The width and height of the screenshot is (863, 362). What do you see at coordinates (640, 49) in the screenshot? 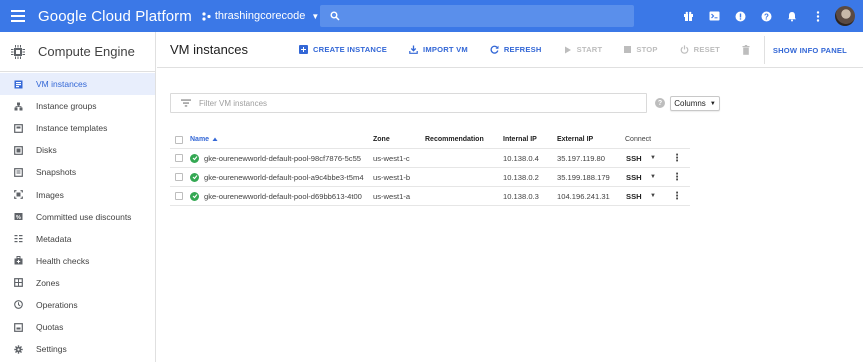
I see `stop-button: STOP` at bounding box center [640, 49].